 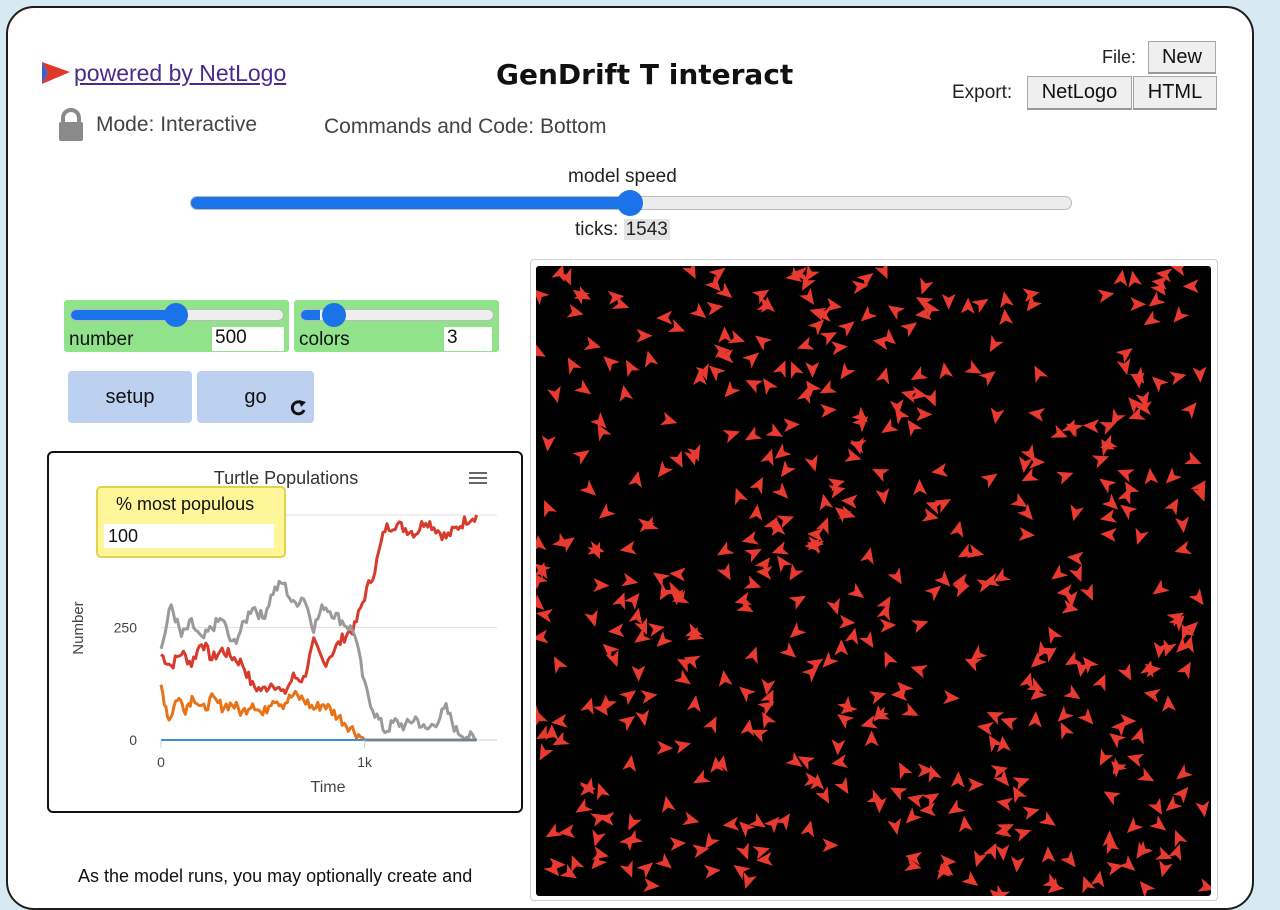 I want to click on colors-slider-thumb, so click(x=334, y=315).